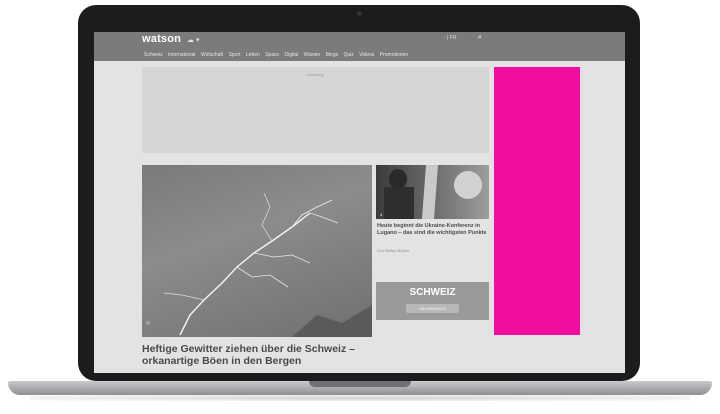 The width and height of the screenshot is (720, 414). I want to click on lightning-image, so click(257, 251).